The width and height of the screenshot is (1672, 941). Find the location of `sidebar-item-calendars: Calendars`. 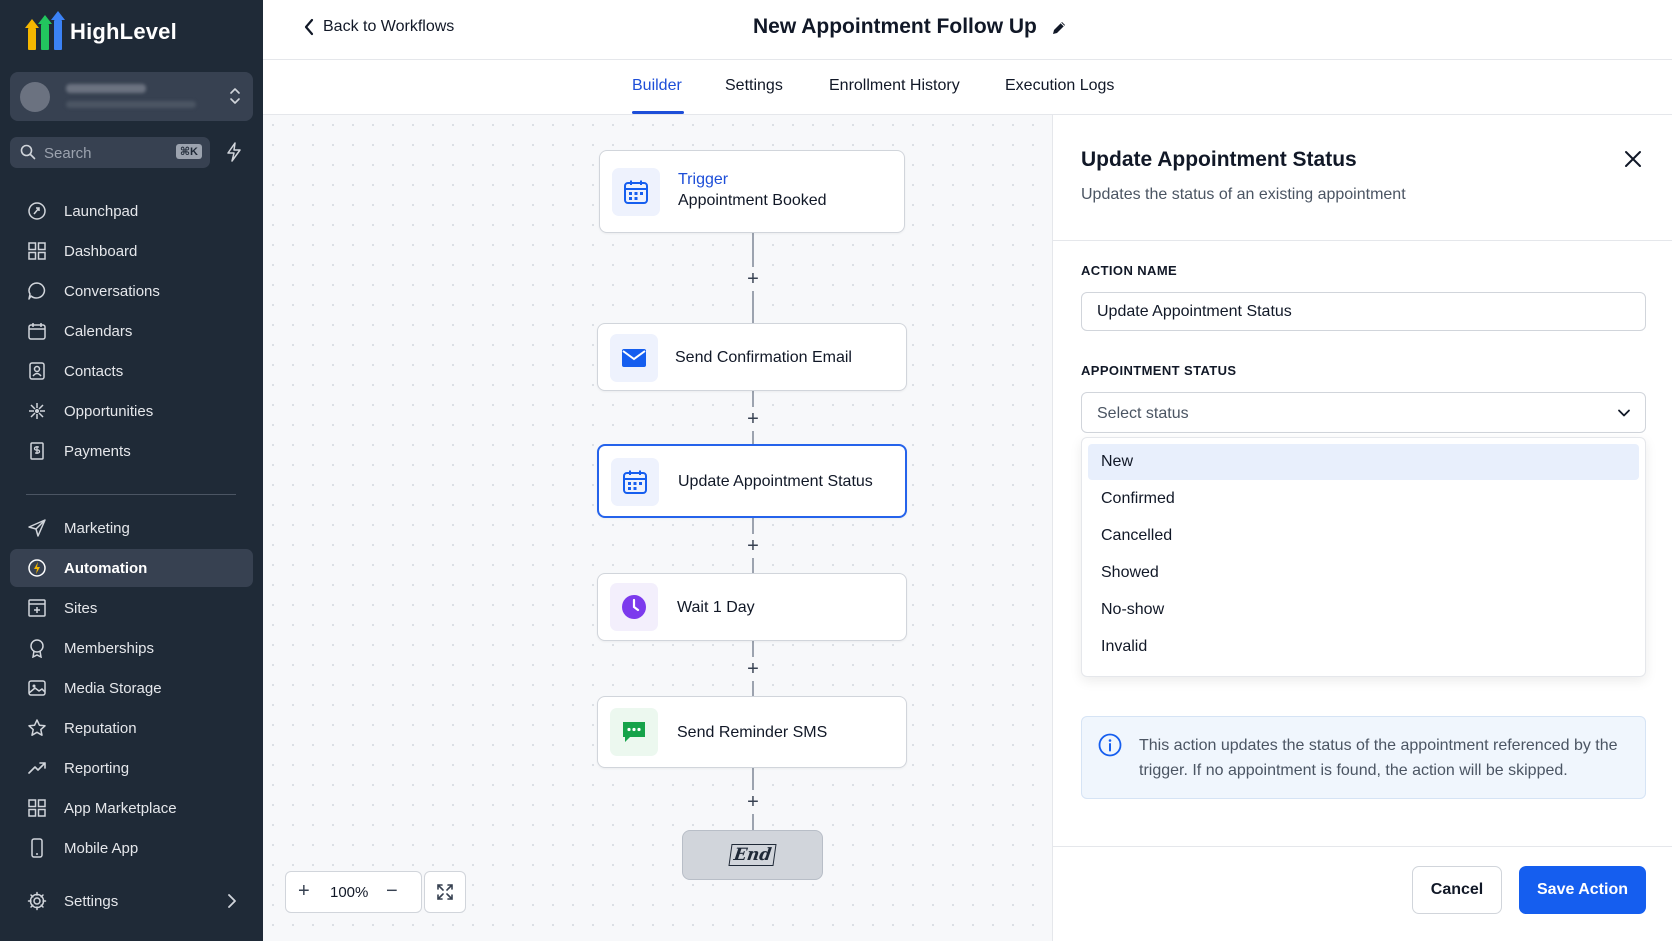

sidebar-item-calendars: Calendars is located at coordinates (131, 331).